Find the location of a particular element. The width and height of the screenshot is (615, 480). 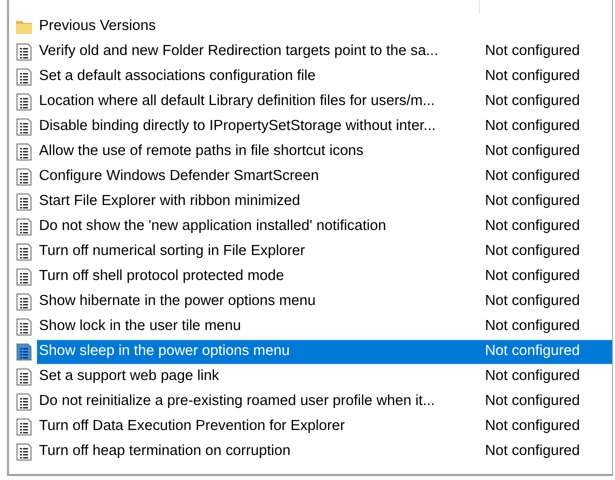

list-row: Do not show the 'new application installed' notification Not configured is located at coordinates (324, 226).